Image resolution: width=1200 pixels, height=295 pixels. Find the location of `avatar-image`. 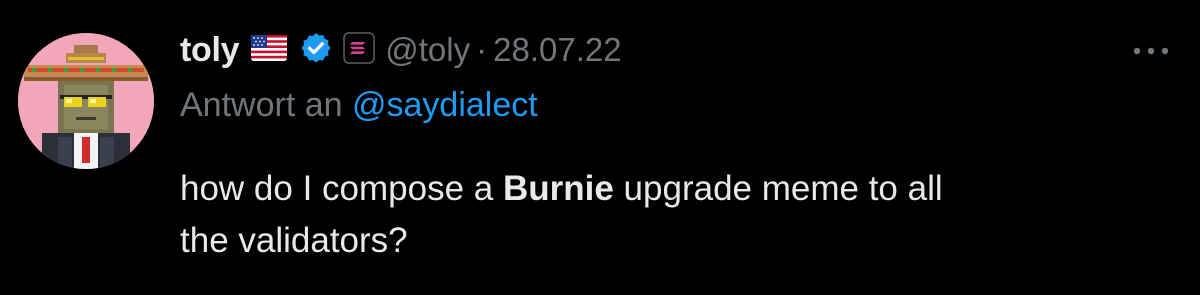

avatar-image is located at coordinates (86, 101).